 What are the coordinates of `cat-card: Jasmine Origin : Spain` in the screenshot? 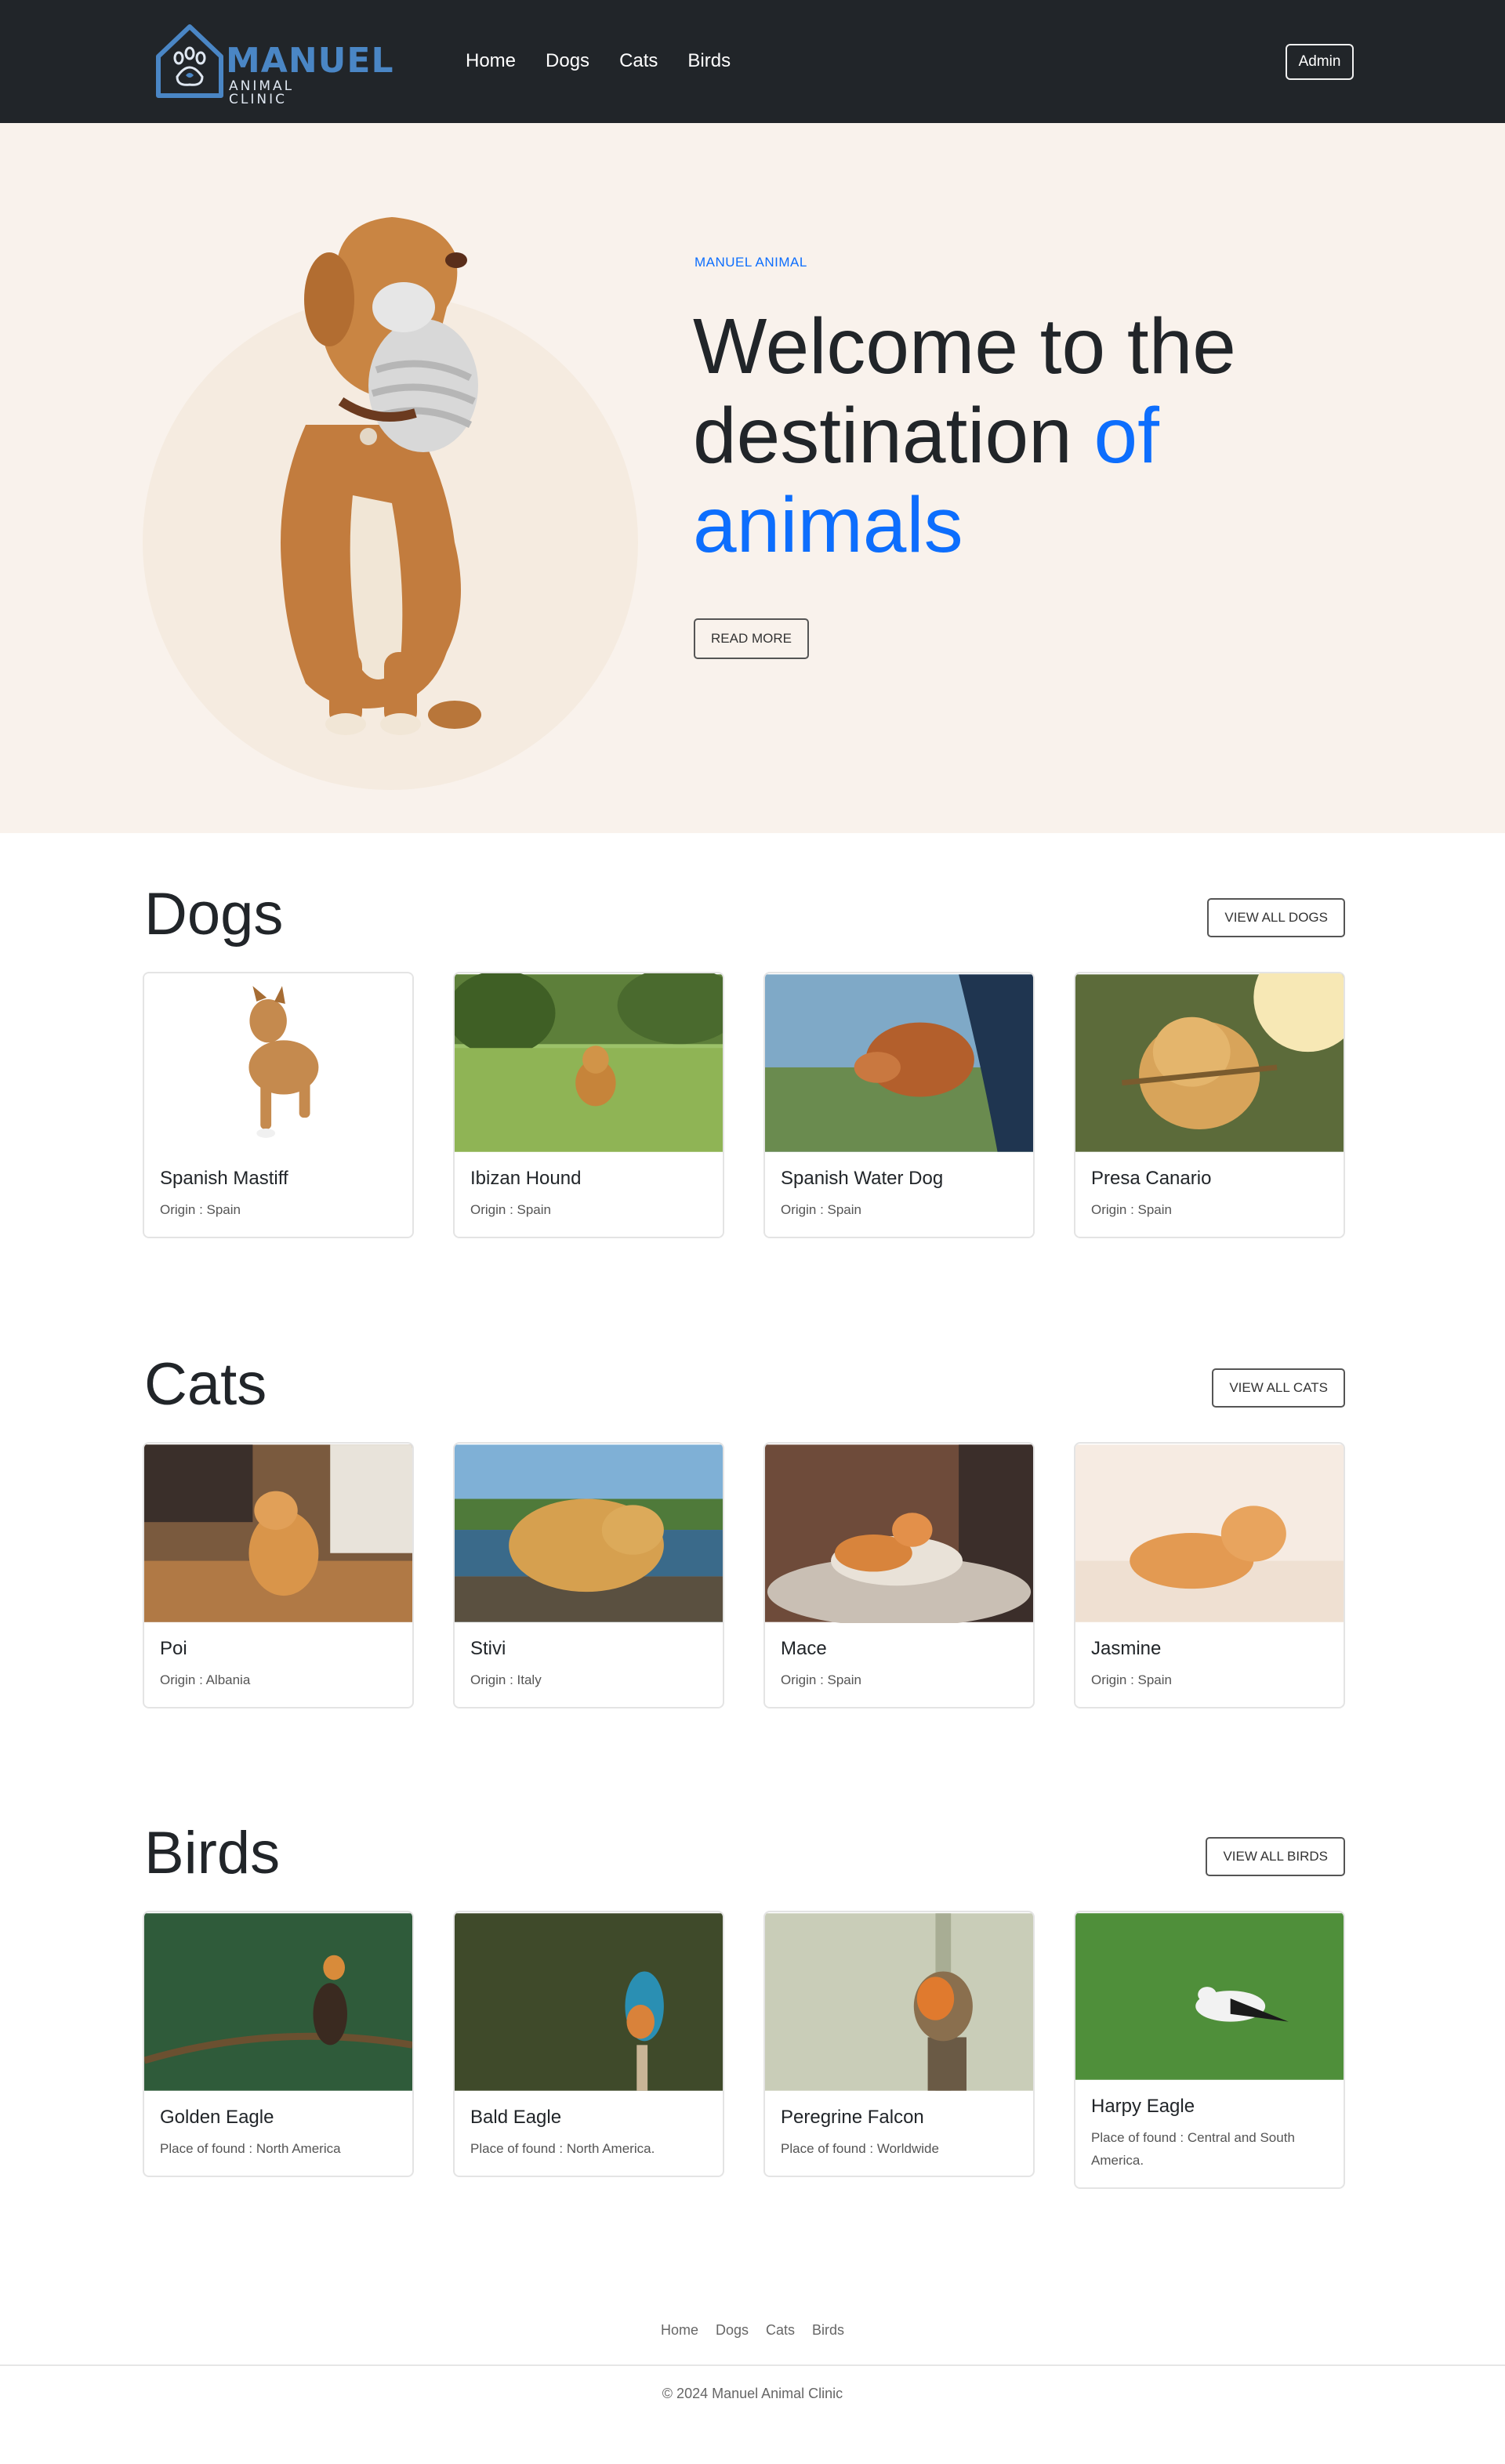 It's located at (1209, 1575).